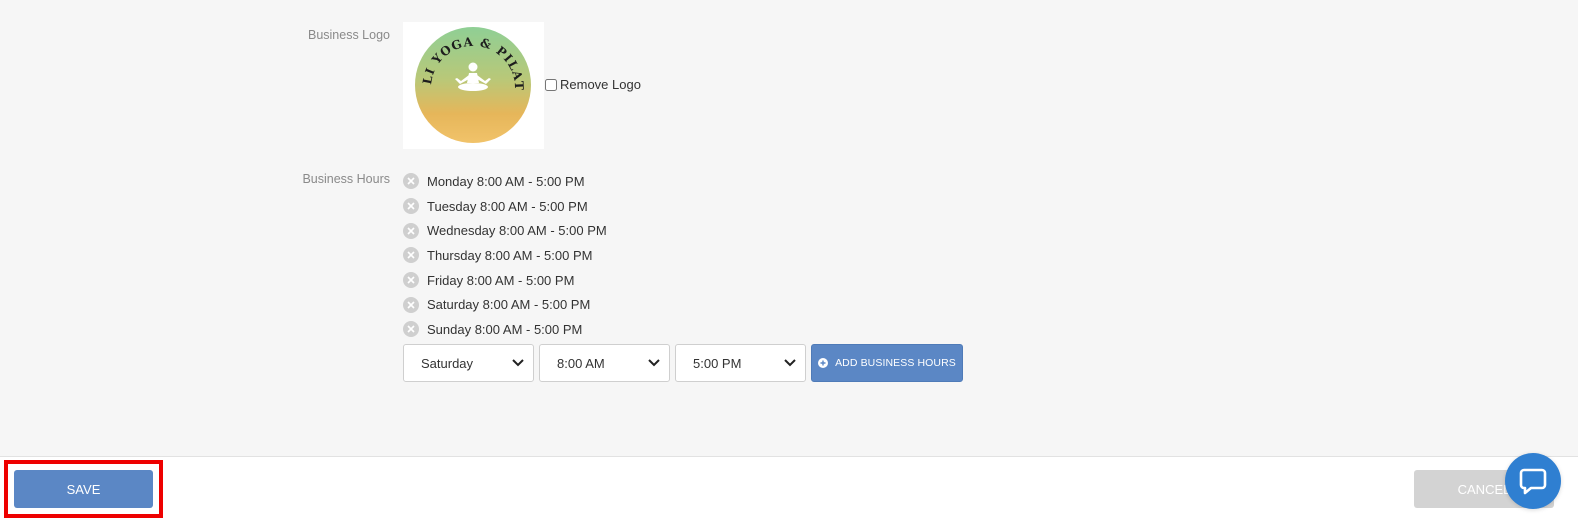 Image resolution: width=1578 pixels, height=525 pixels. I want to click on hours-item-text: Wednesday 8:00 AM - 5:00 PM, so click(517, 231).